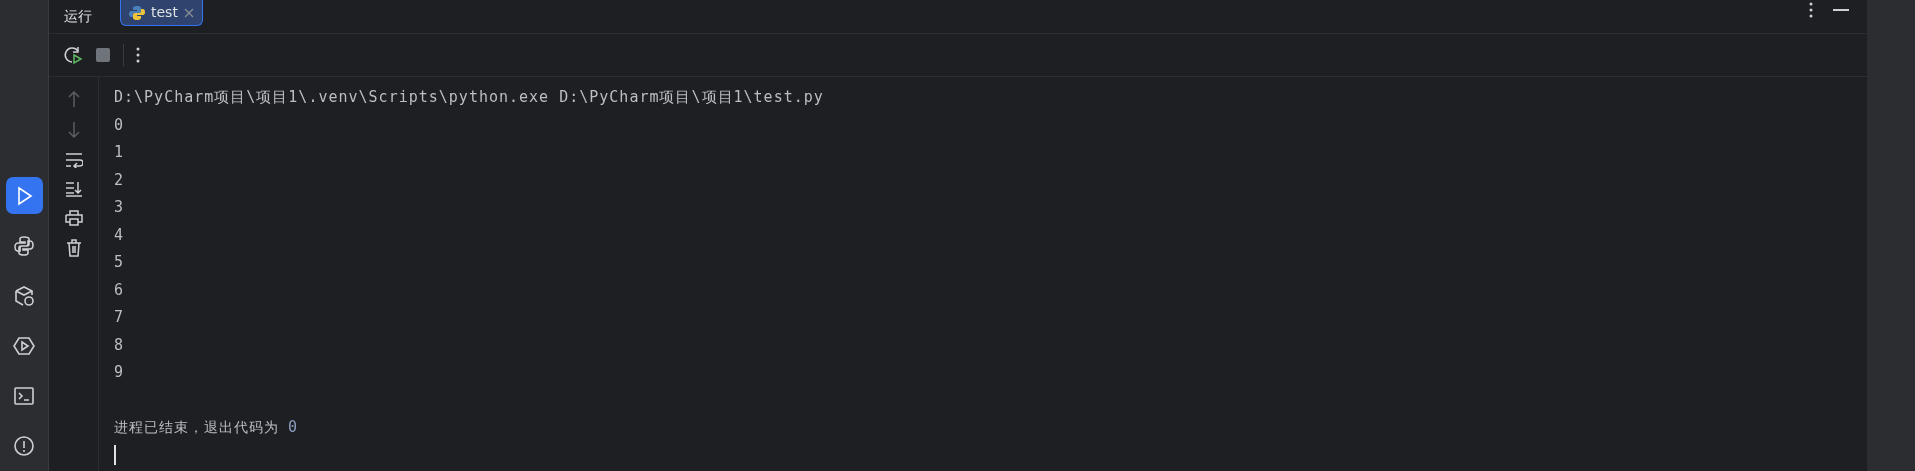  What do you see at coordinates (73, 189) in the screenshot?
I see `scroll-to-end-icon` at bounding box center [73, 189].